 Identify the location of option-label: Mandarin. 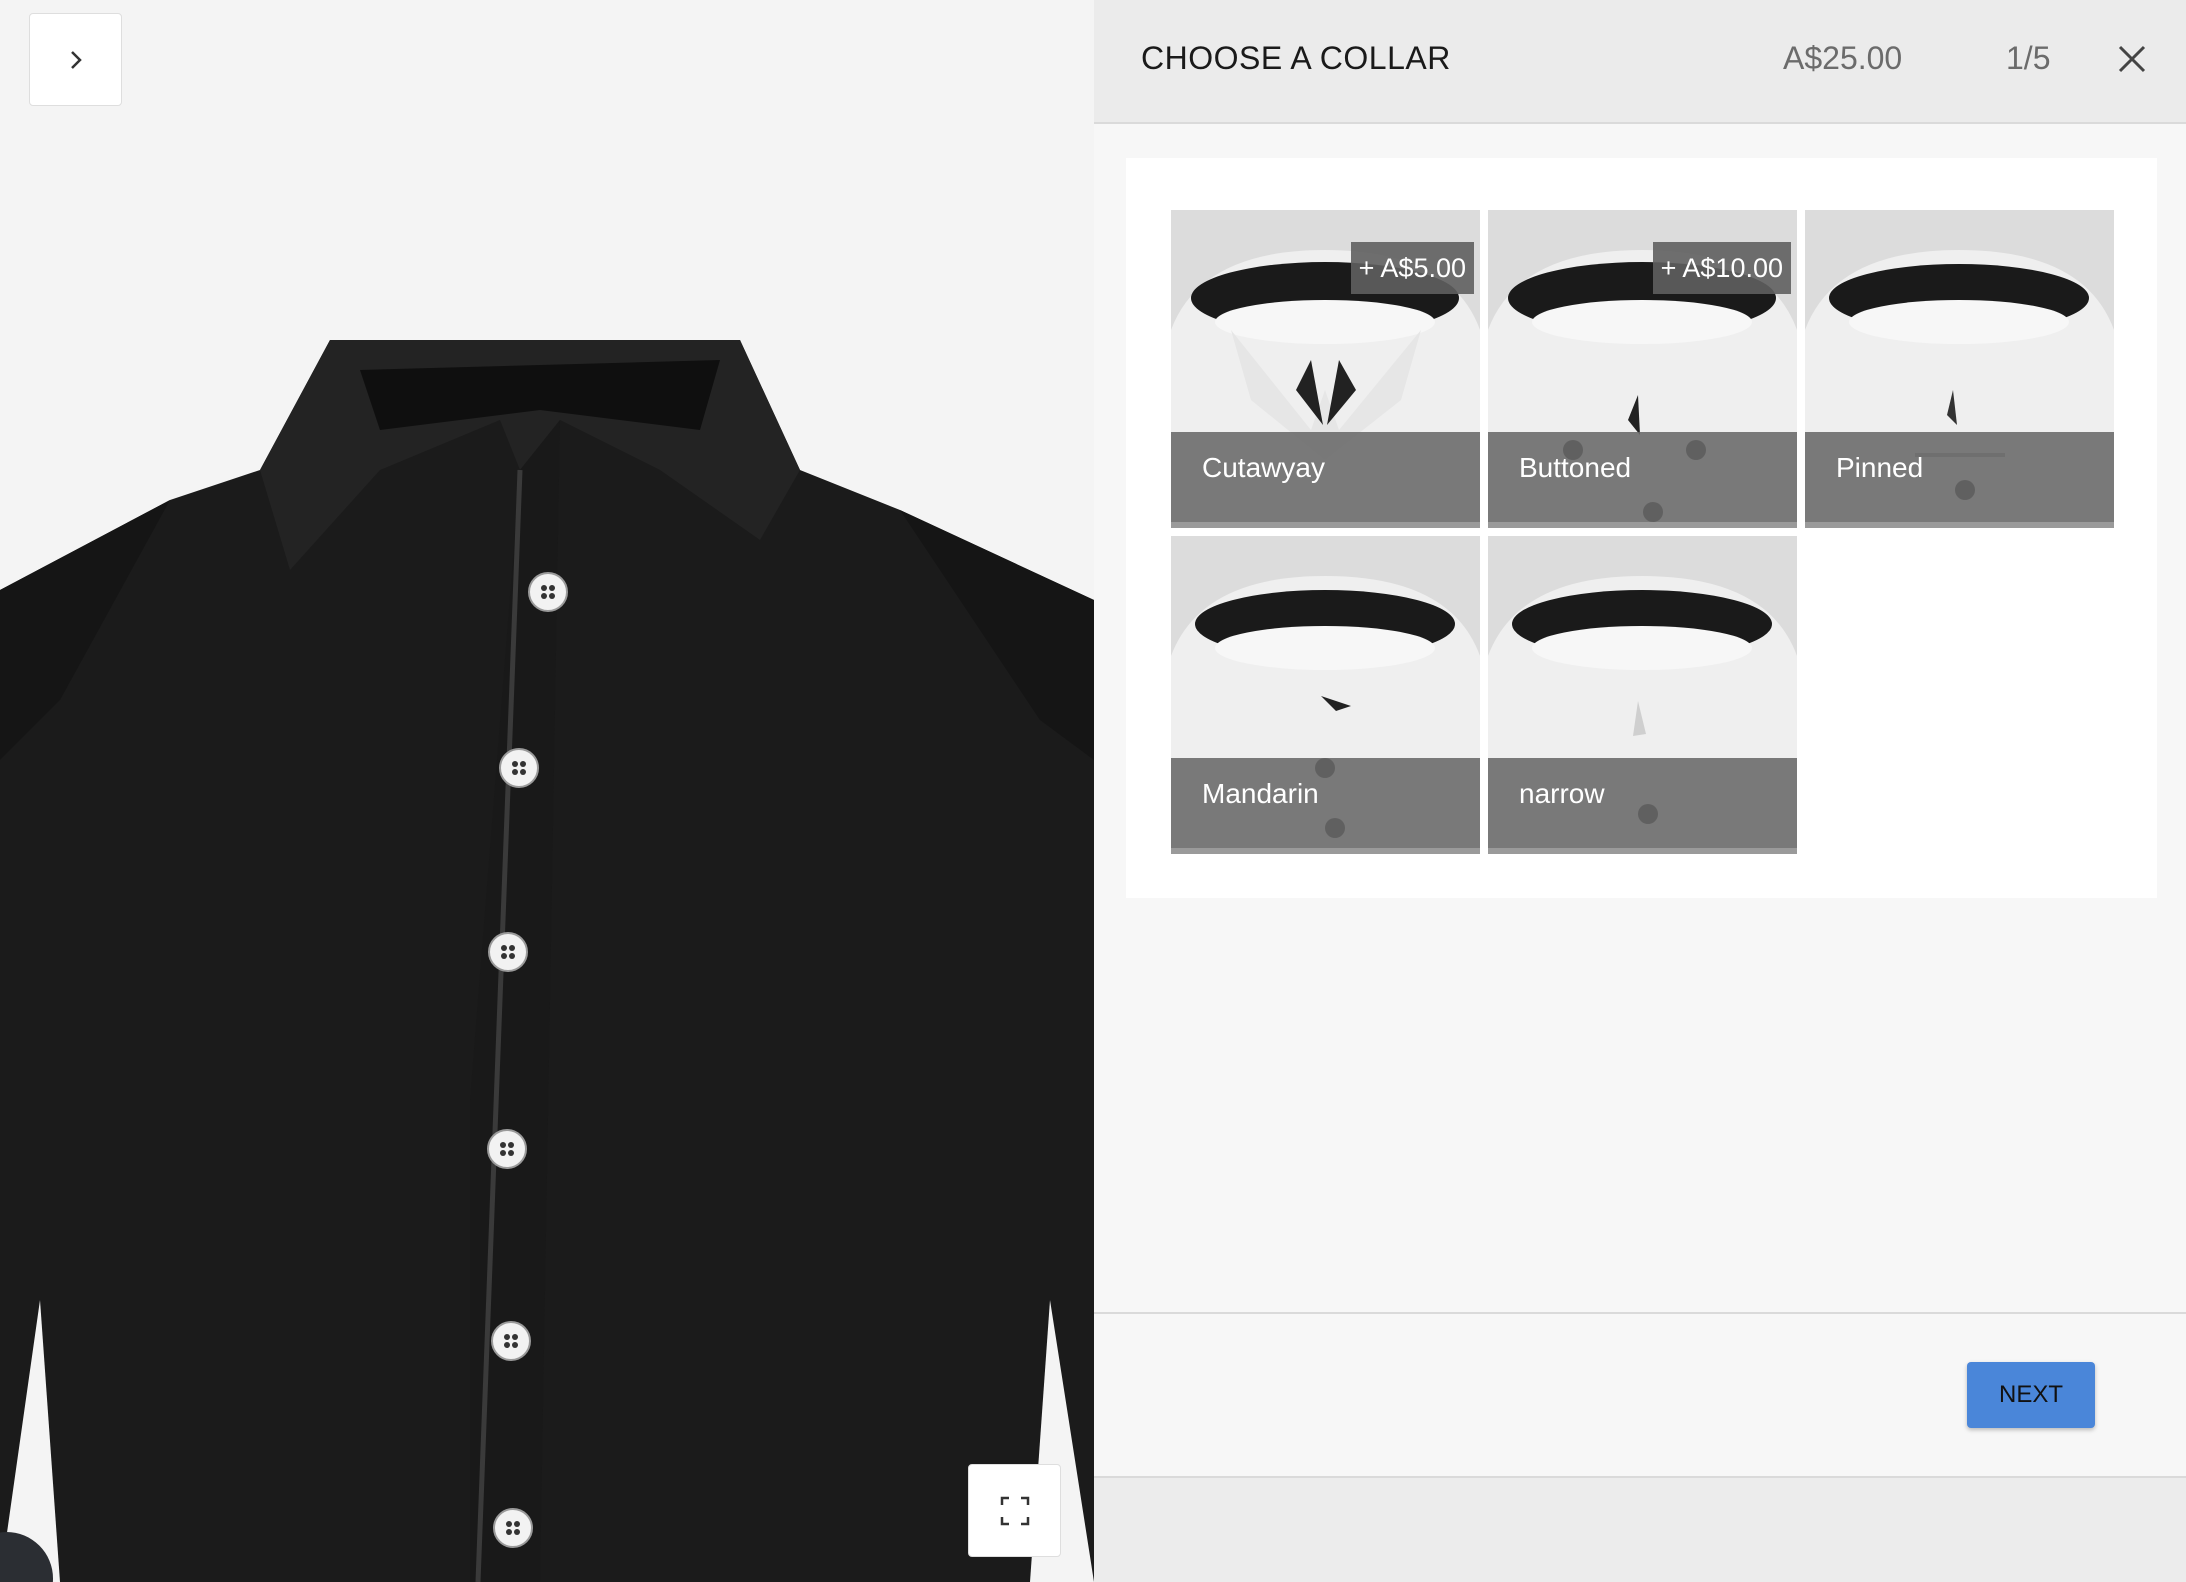
(1260, 793).